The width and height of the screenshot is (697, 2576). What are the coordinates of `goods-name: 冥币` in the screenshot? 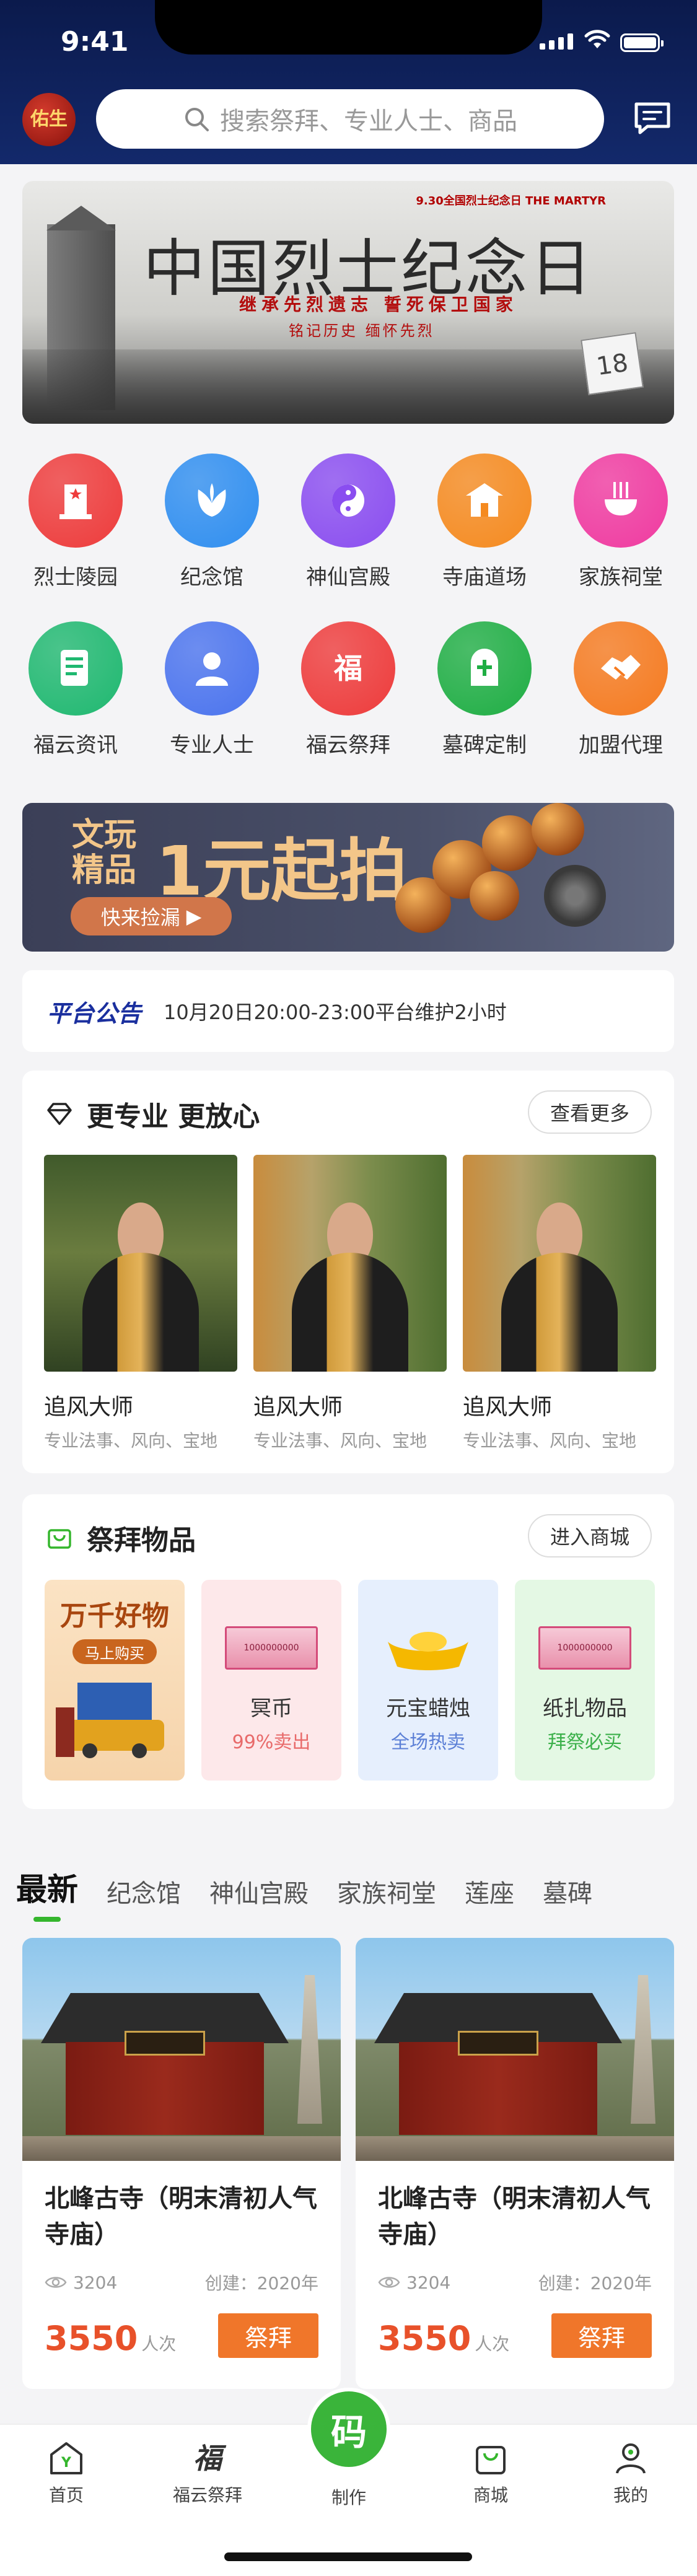 It's located at (271, 1708).